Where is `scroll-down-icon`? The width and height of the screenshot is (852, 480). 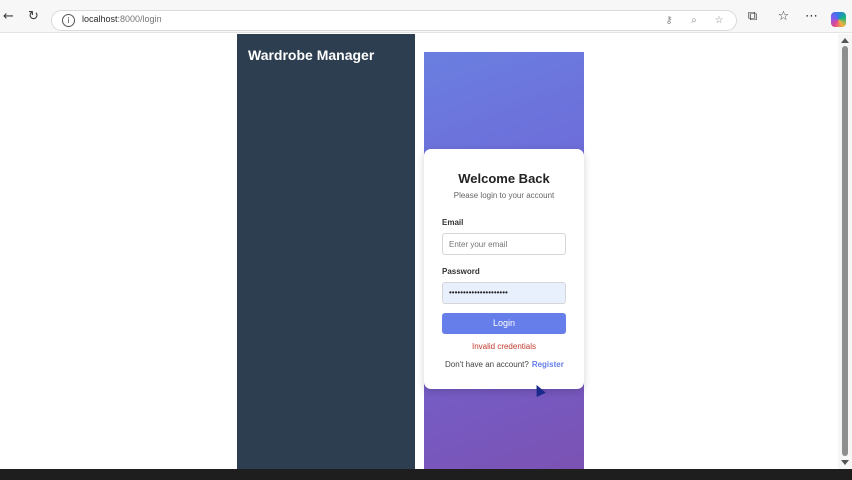 scroll-down-icon is located at coordinates (845, 462).